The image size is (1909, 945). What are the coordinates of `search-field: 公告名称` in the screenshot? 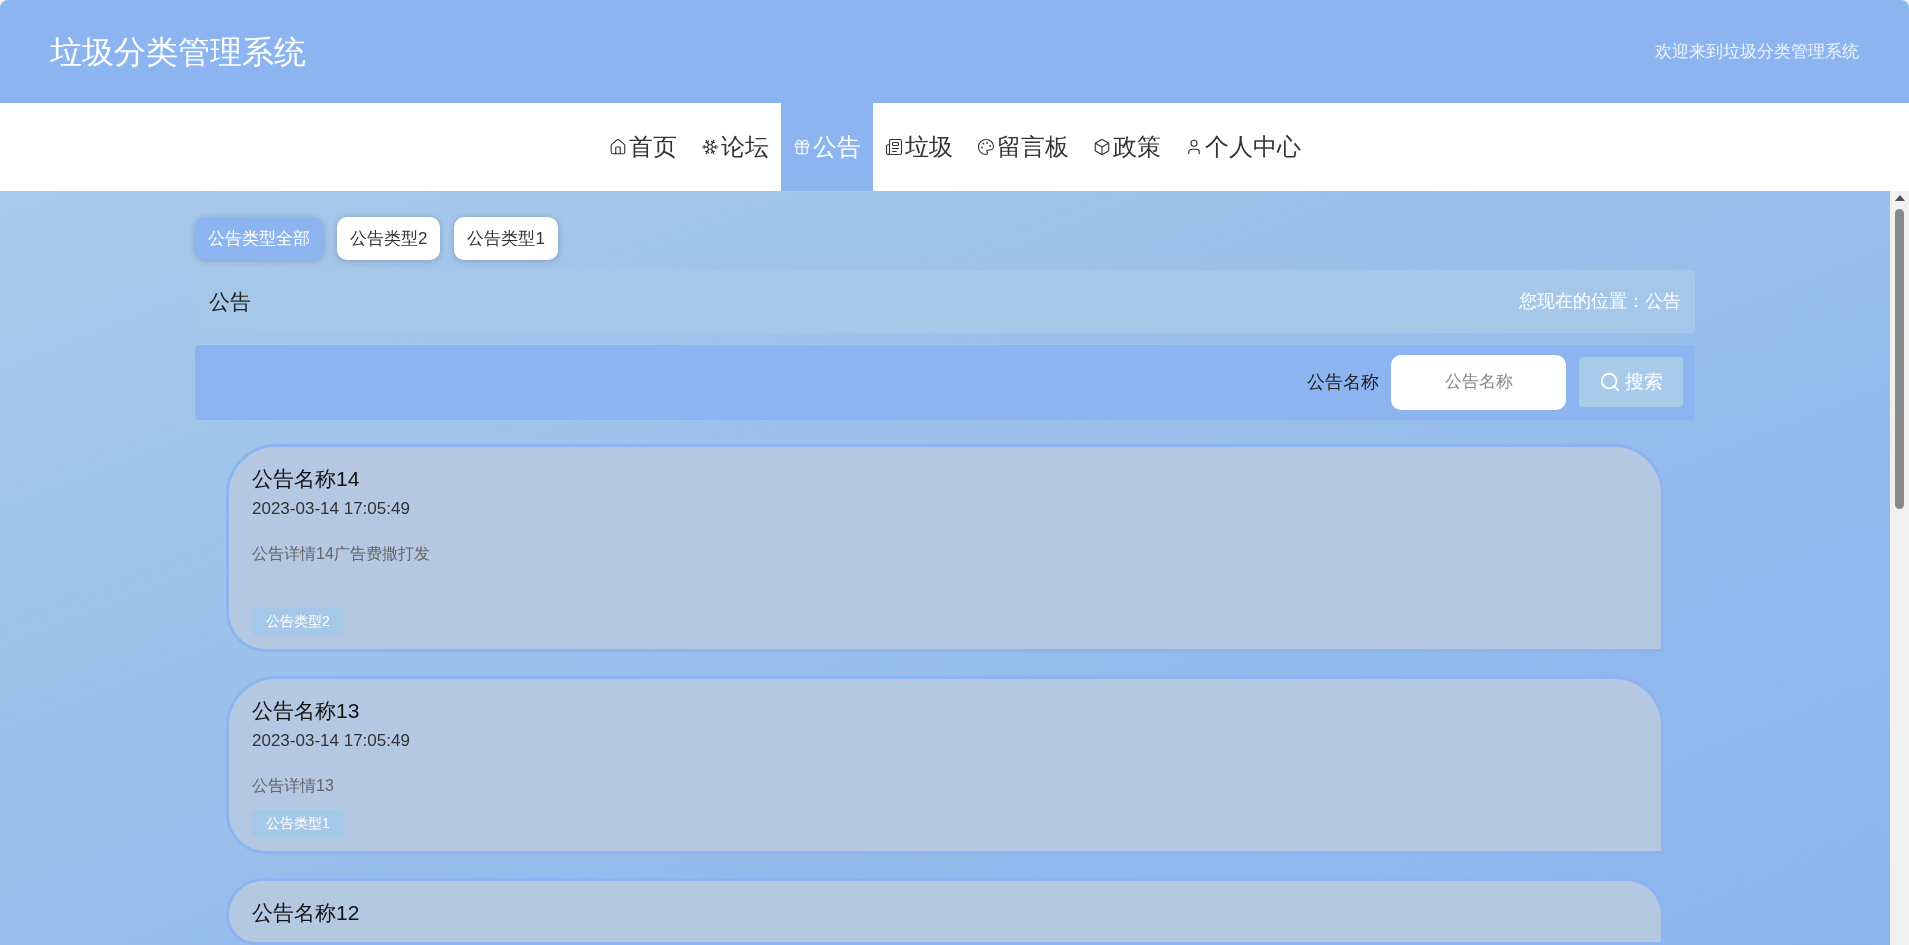 It's located at (1478, 382).